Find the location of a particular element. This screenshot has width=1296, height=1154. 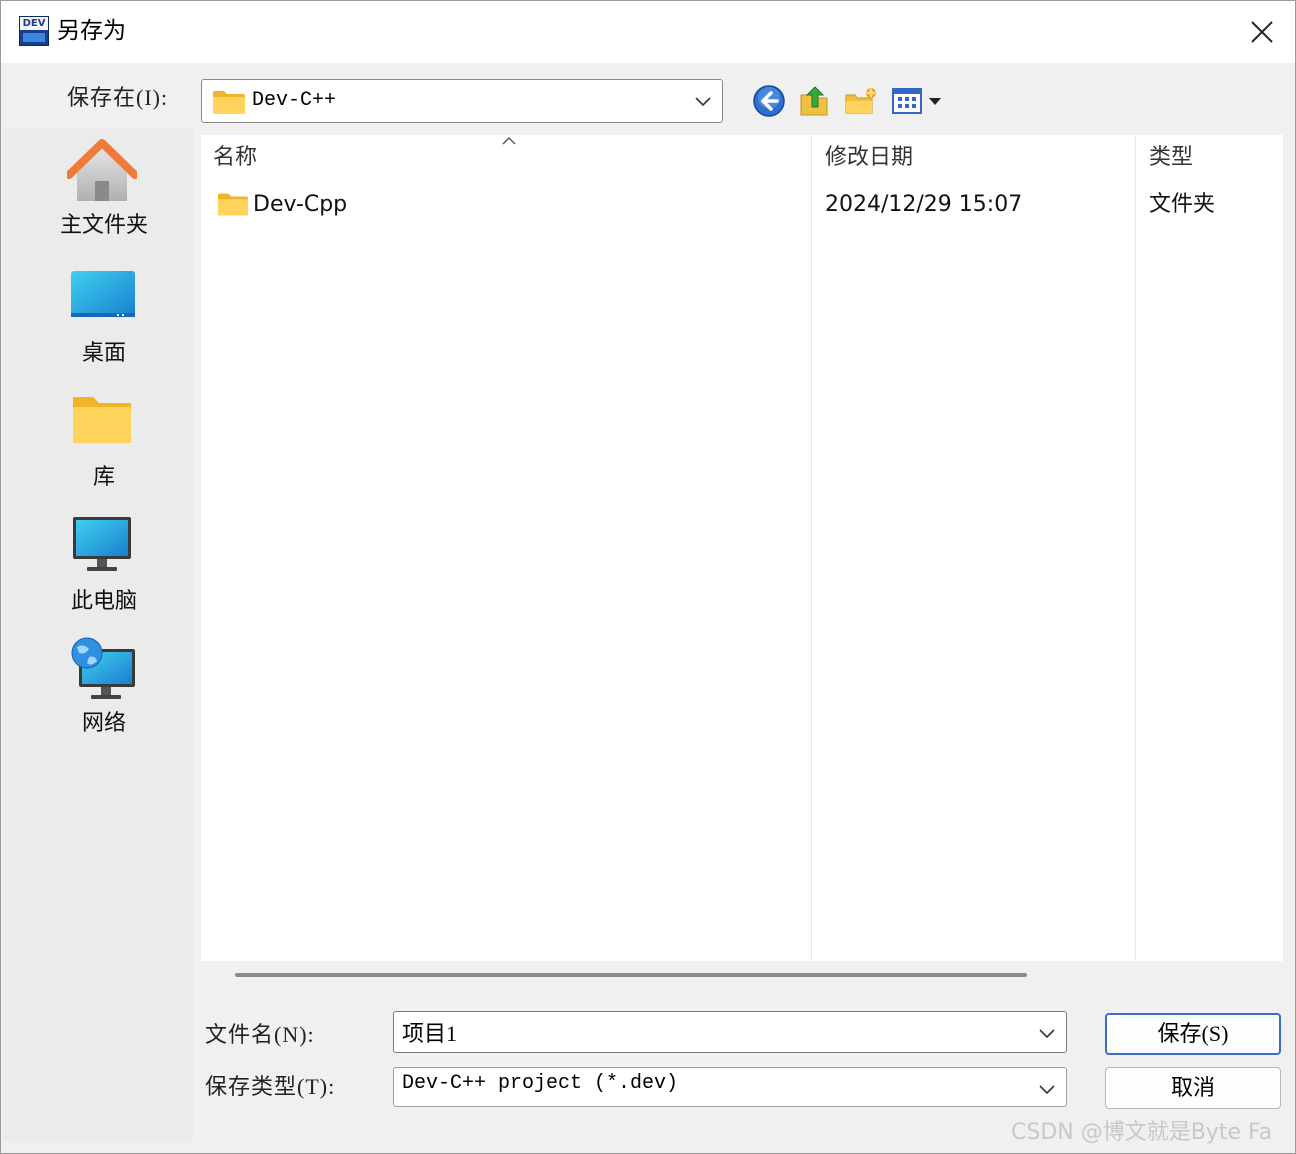

library-folder-icon is located at coordinates (102, 420).